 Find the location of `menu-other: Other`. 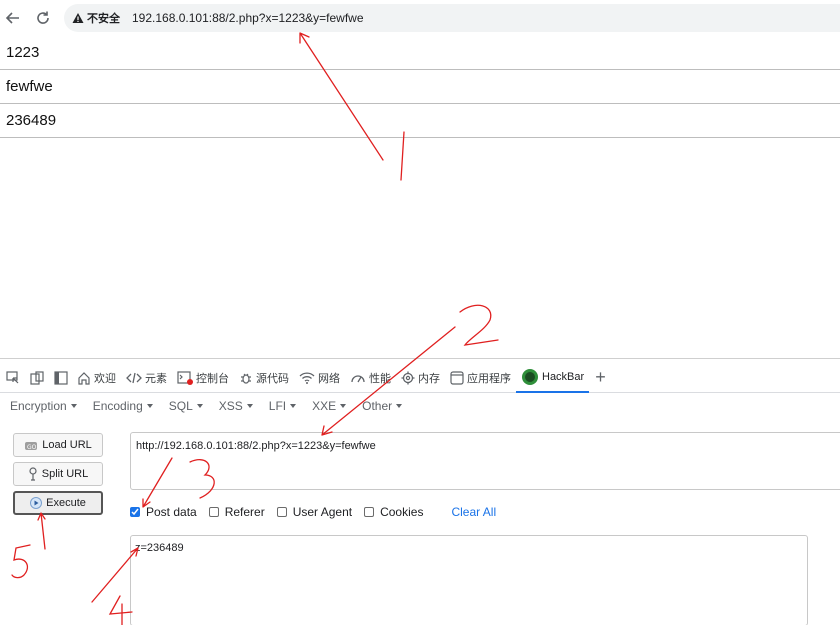

menu-other: Other is located at coordinates (382, 406).